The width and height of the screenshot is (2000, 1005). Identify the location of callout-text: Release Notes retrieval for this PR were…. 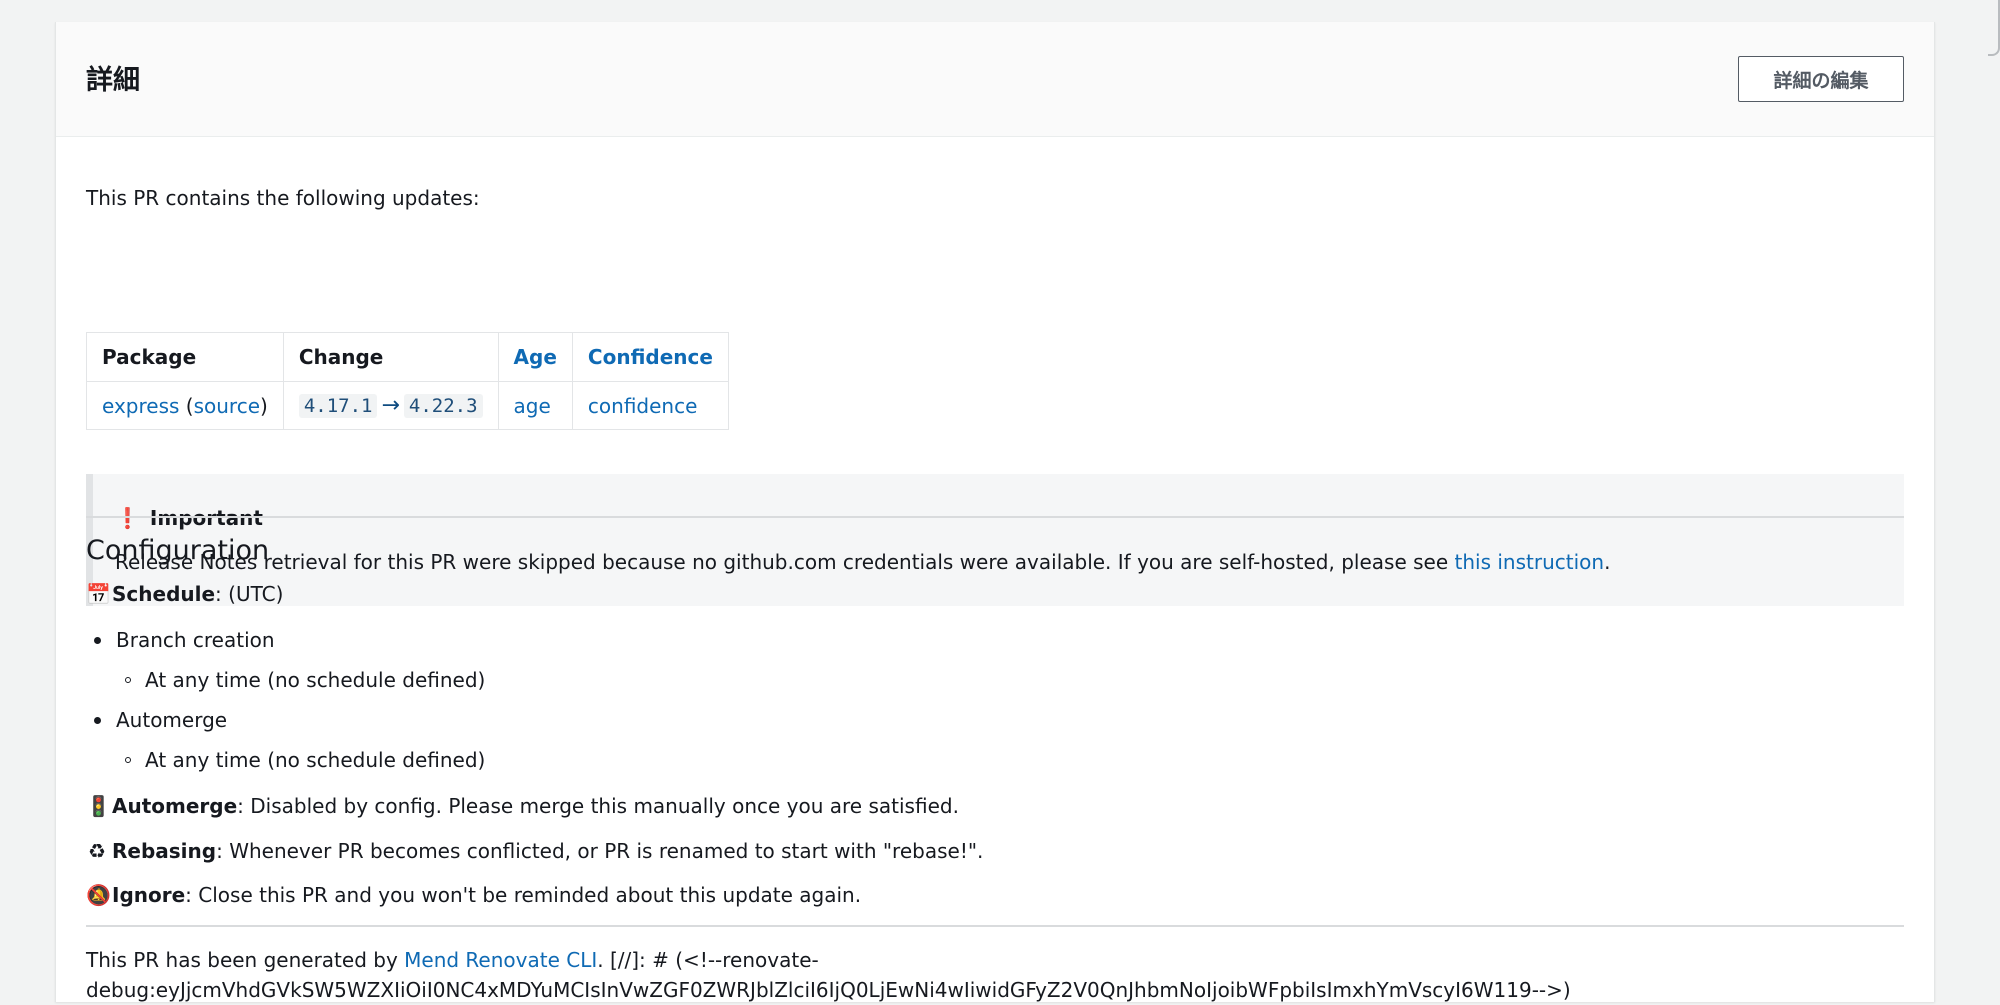
(862, 562).